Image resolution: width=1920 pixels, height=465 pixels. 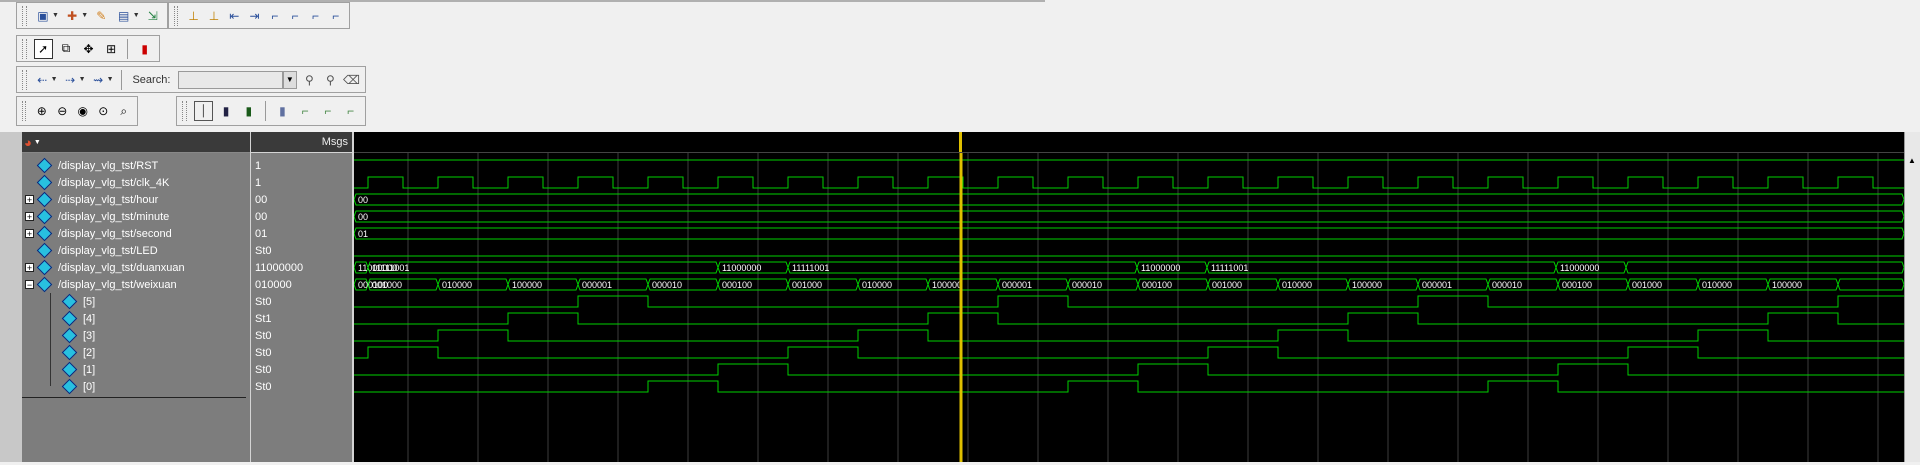 What do you see at coordinates (328, 111) in the screenshot?
I see `edge-fall-icon: ⌐` at bounding box center [328, 111].